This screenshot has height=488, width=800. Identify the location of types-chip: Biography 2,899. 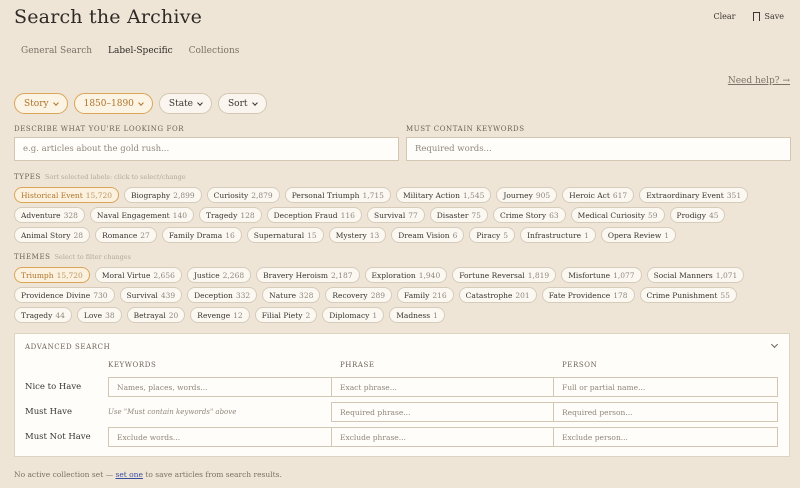
(163, 195).